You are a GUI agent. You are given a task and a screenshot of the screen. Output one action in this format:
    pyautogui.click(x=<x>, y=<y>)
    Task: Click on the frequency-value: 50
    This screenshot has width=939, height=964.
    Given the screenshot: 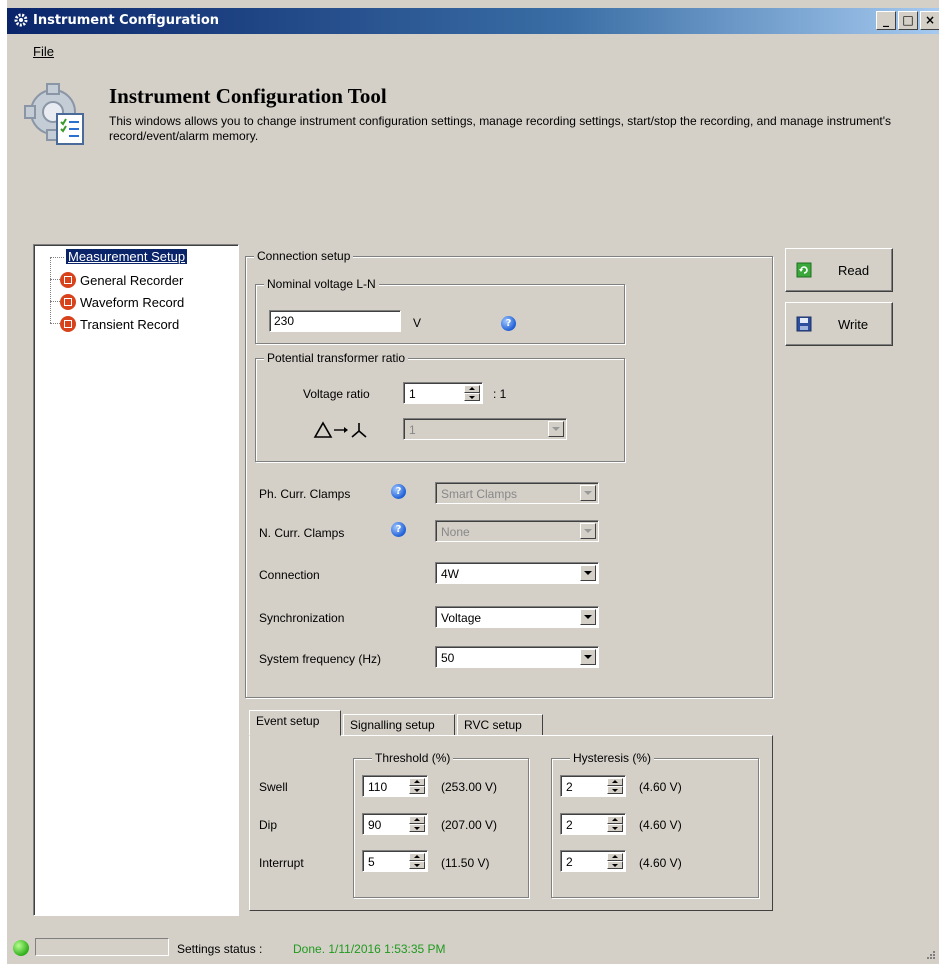 What is the action you would take?
    pyautogui.click(x=448, y=658)
    